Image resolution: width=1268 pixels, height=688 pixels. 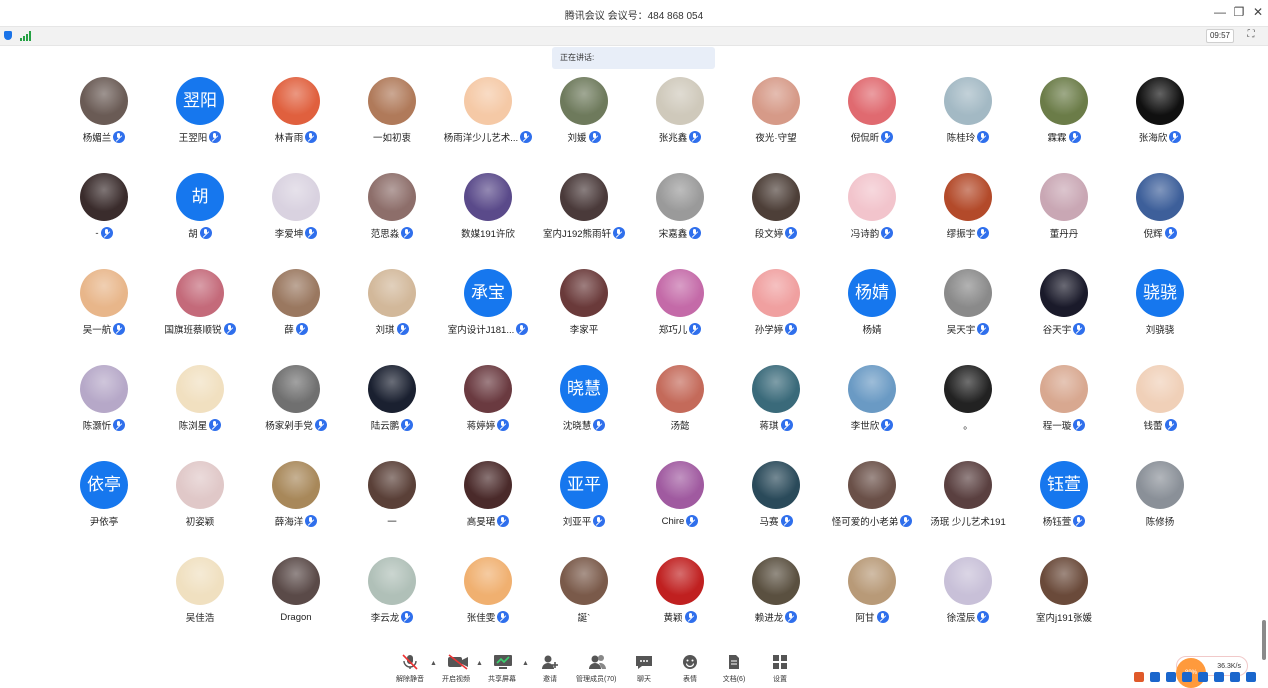 I want to click on participant-tile: 陈修扬, so click(x=1160, y=498).